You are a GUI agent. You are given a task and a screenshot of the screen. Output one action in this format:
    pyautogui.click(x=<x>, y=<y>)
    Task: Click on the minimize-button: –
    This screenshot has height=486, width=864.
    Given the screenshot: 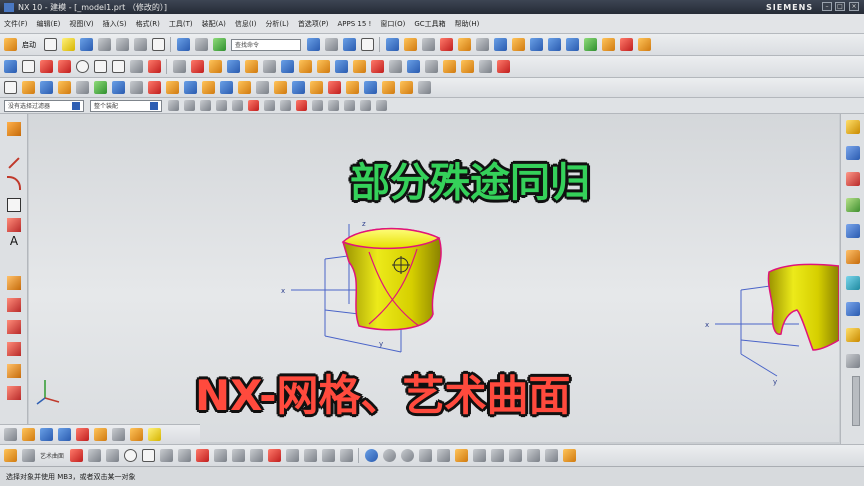 What is the action you would take?
    pyautogui.click(x=827, y=6)
    